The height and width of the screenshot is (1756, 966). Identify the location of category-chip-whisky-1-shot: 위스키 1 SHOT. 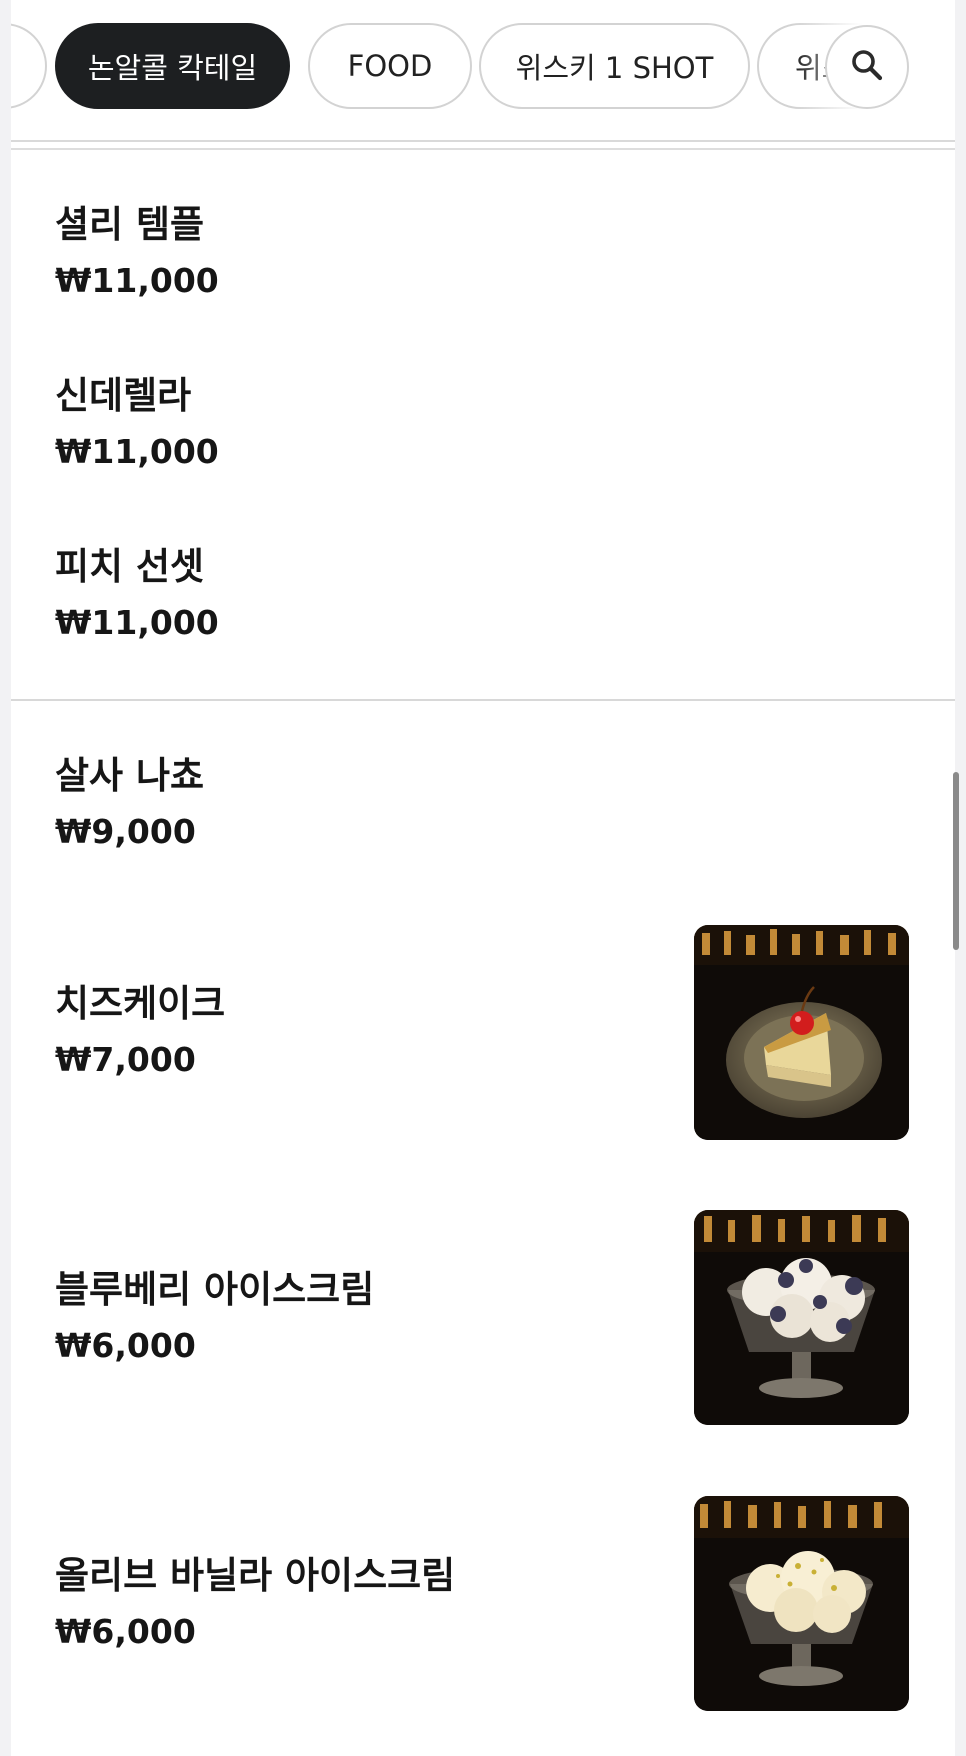
(614, 66).